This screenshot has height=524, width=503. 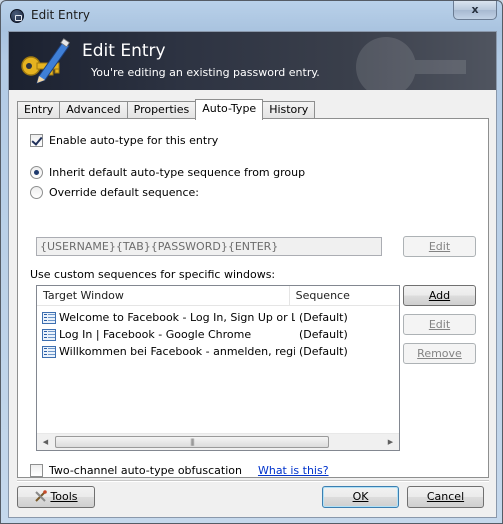 What do you see at coordinates (411, 63) in the screenshot?
I see `banner-watermark-icon` at bounding box center [411, 63].